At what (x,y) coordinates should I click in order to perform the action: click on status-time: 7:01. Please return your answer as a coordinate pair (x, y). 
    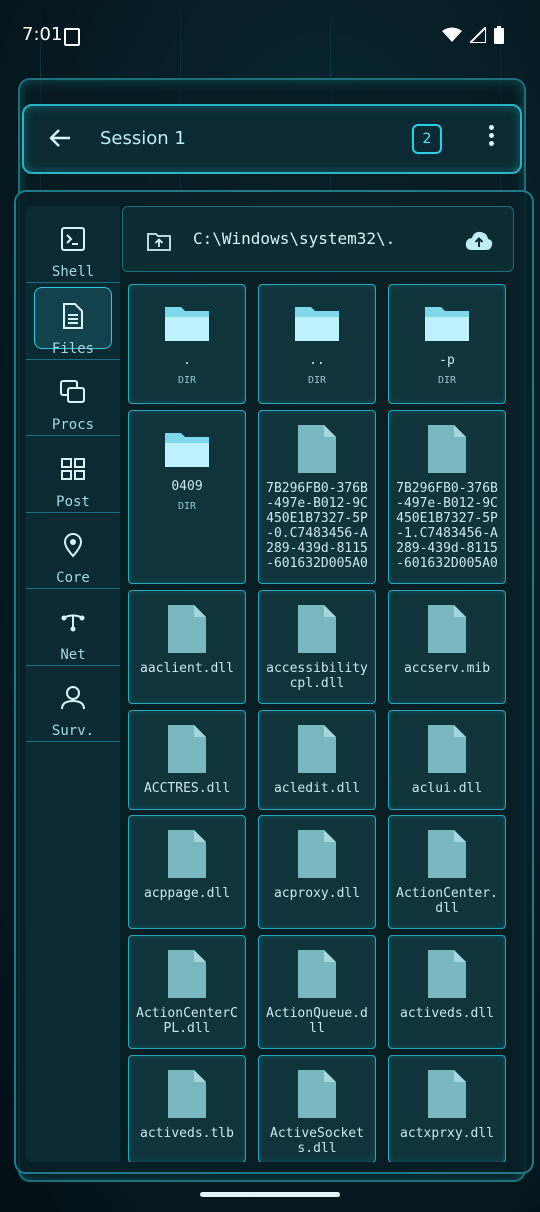
    Looking at the image, I should click on (42, 34).